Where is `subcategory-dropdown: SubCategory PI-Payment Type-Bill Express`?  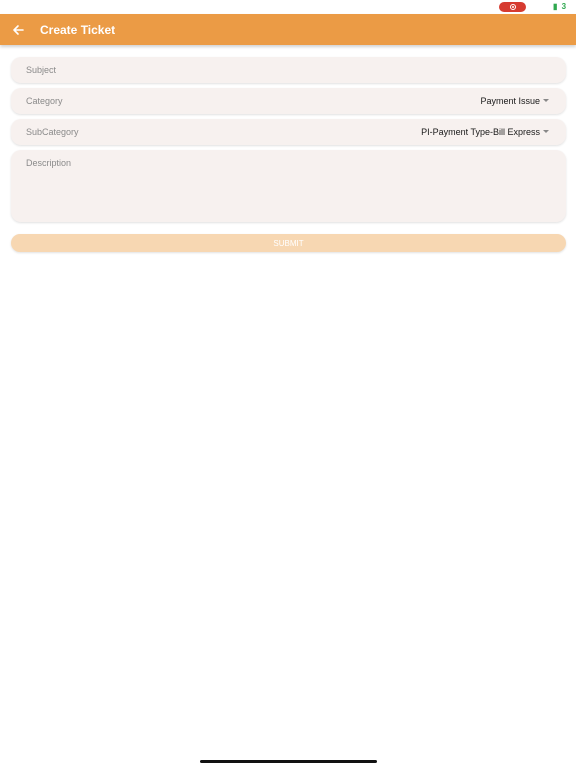
subcategory-dropdown: SubCategory PI-Payment Type-Bill Express is located at coordinates (288, 132).